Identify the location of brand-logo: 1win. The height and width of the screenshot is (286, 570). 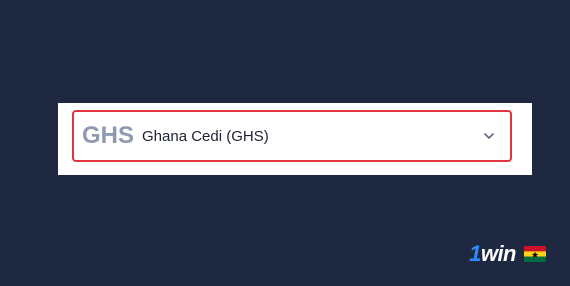
(492, 254).